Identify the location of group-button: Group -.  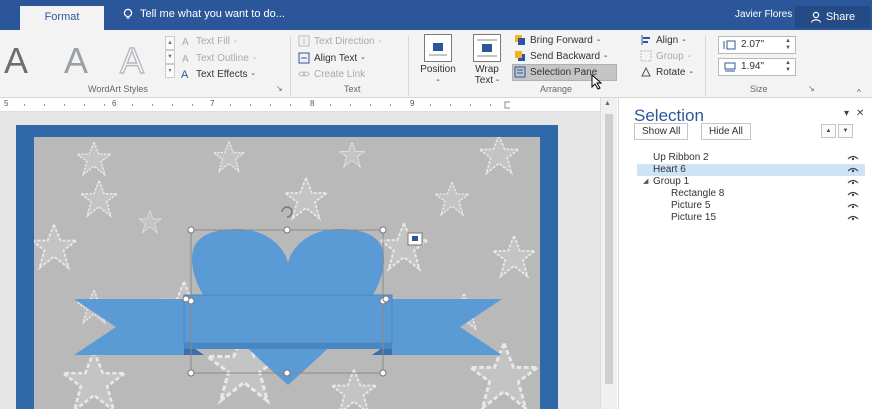
(665, 56).